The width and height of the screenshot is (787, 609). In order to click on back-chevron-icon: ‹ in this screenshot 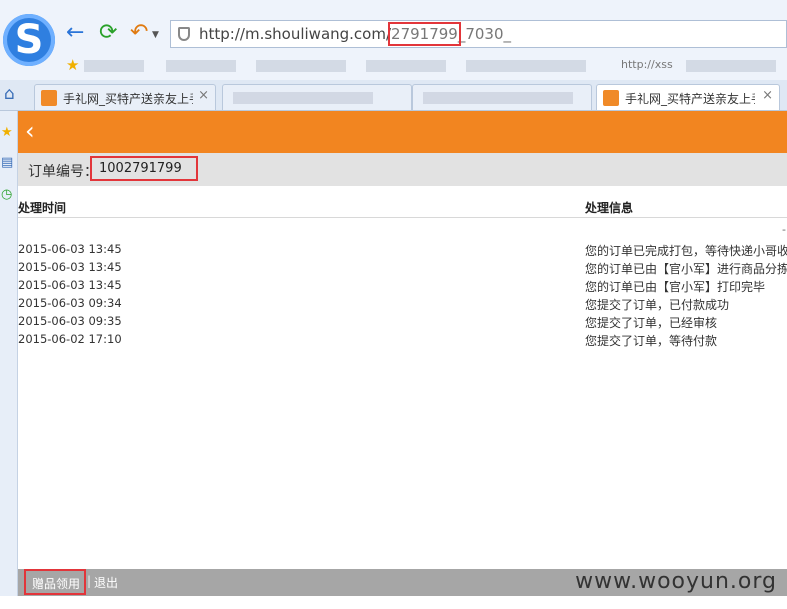, I will do `click(30, 131)`.